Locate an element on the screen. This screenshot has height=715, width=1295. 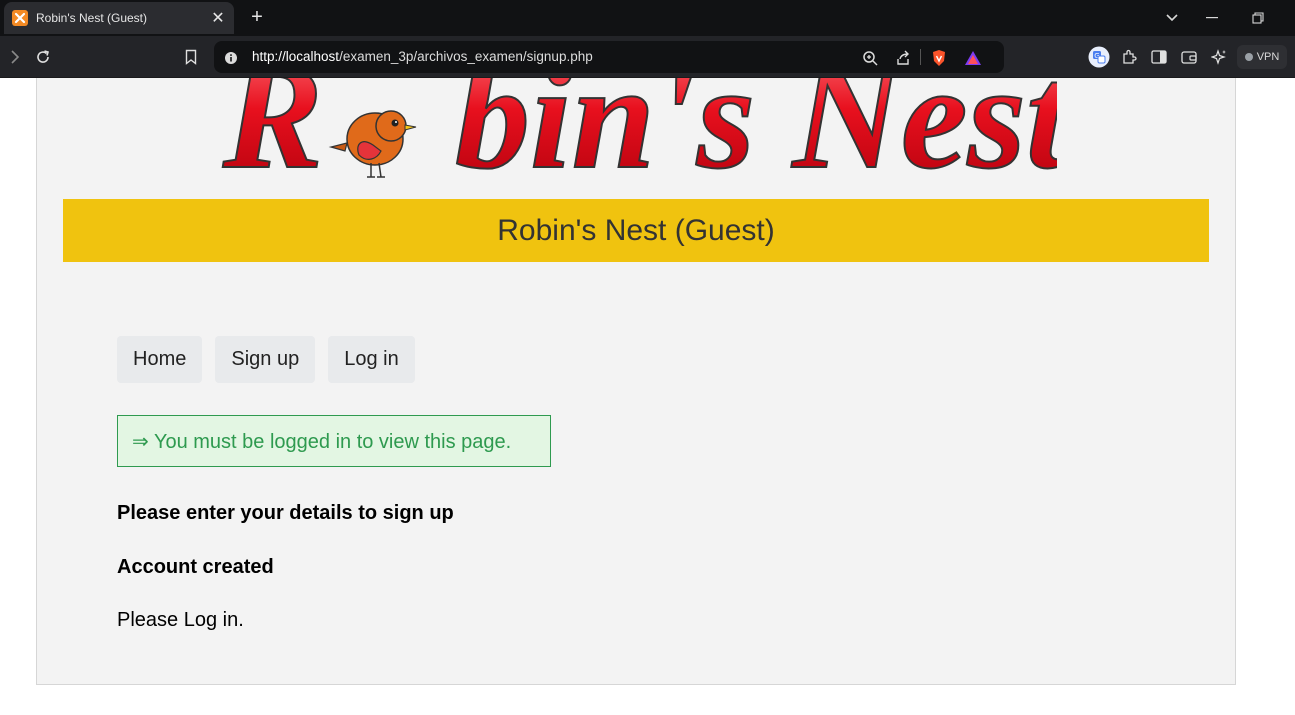
close-tab-icon: ✕ is located at coordinates (218, 18).